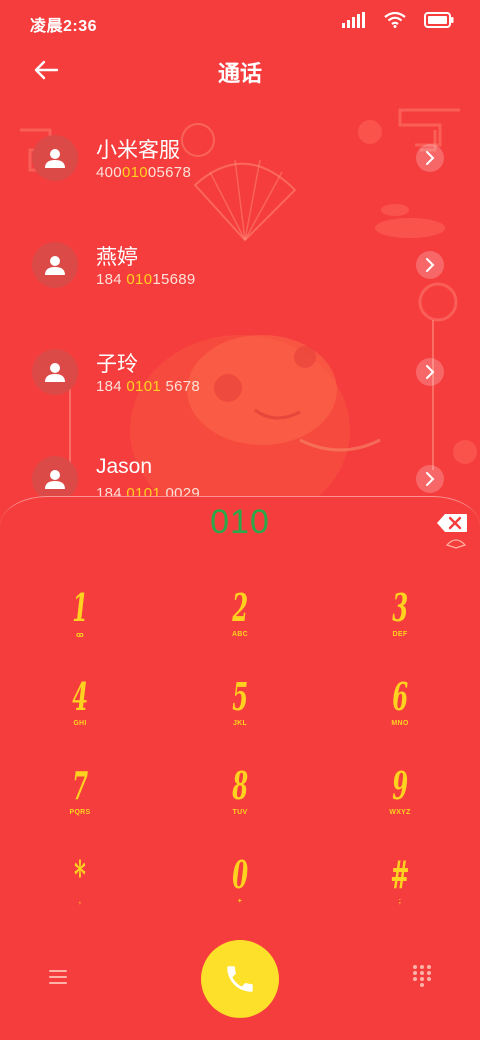 This screenshot has height=1040, width=480. I want to click on menu-button, so click(58, 977).